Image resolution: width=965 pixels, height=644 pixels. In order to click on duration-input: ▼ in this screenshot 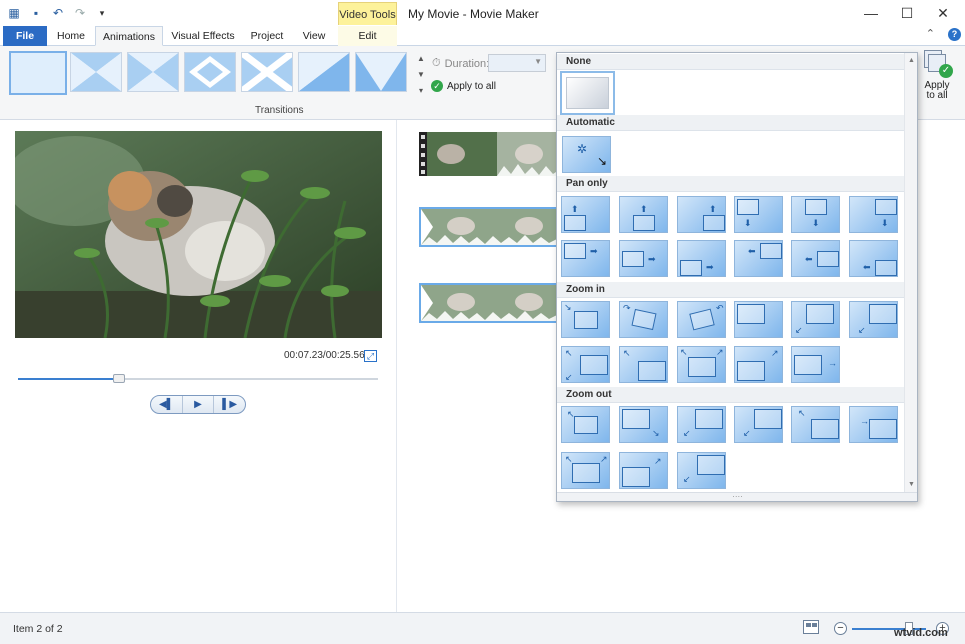, I will do `click(517, 63)`.